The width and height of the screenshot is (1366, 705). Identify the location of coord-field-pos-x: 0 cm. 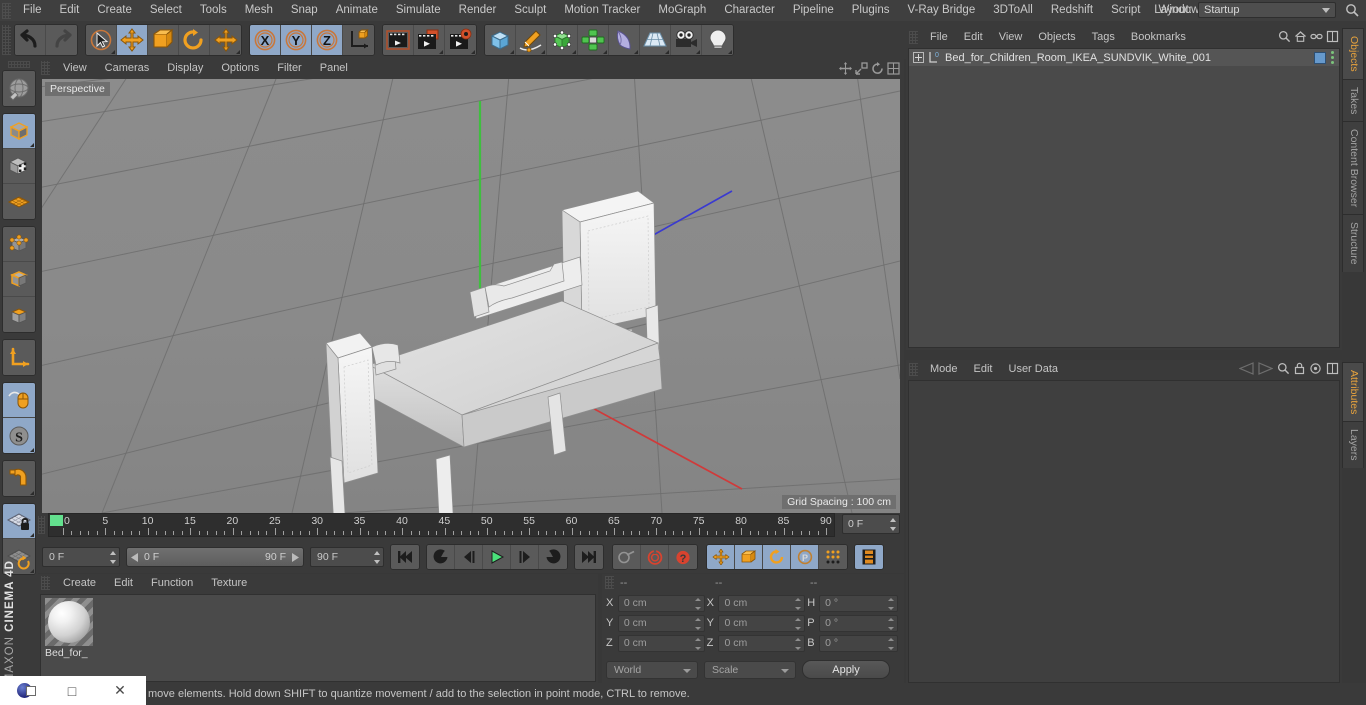
(661, 603).